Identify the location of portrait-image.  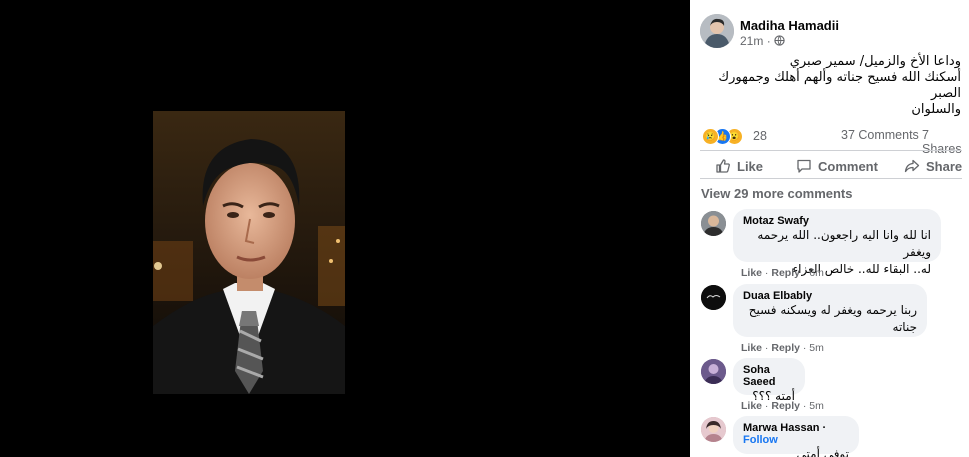
(249, 252).